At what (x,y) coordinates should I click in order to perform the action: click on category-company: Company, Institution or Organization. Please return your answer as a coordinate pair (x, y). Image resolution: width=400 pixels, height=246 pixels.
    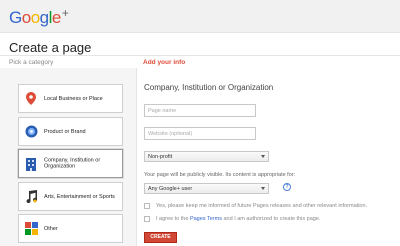
    Looking at the image, I should click on (70, 163).